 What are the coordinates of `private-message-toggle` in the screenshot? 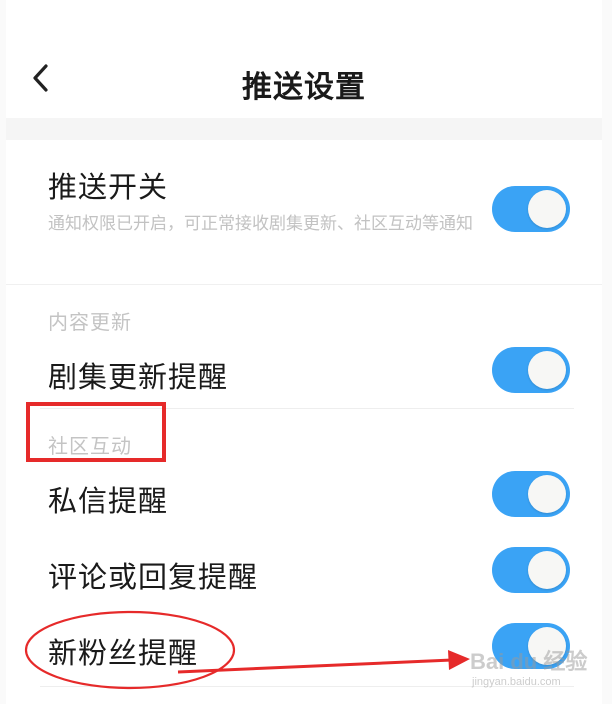 It's located at (531, 494).